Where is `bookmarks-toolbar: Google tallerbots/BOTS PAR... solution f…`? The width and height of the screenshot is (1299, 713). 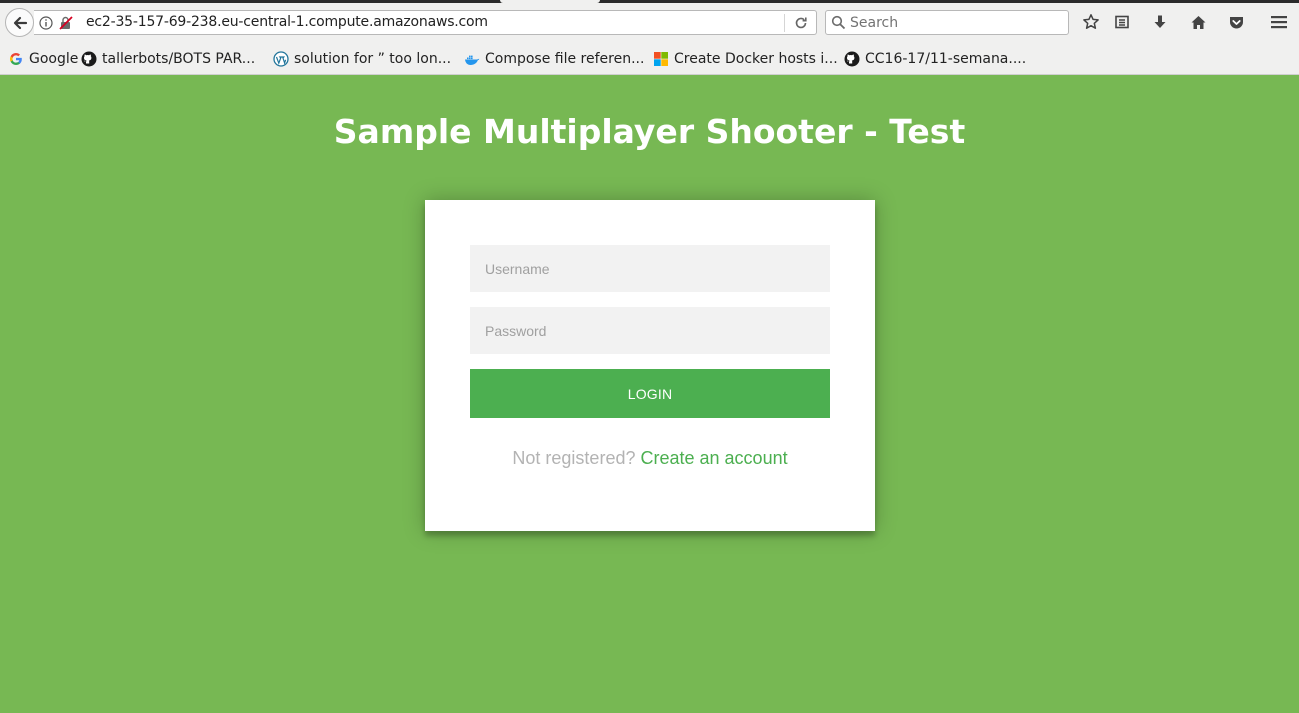
bookmarks-toolbar: Google tallerbots/BOTS PAR... solution f… is located at coordinates (649, 59).